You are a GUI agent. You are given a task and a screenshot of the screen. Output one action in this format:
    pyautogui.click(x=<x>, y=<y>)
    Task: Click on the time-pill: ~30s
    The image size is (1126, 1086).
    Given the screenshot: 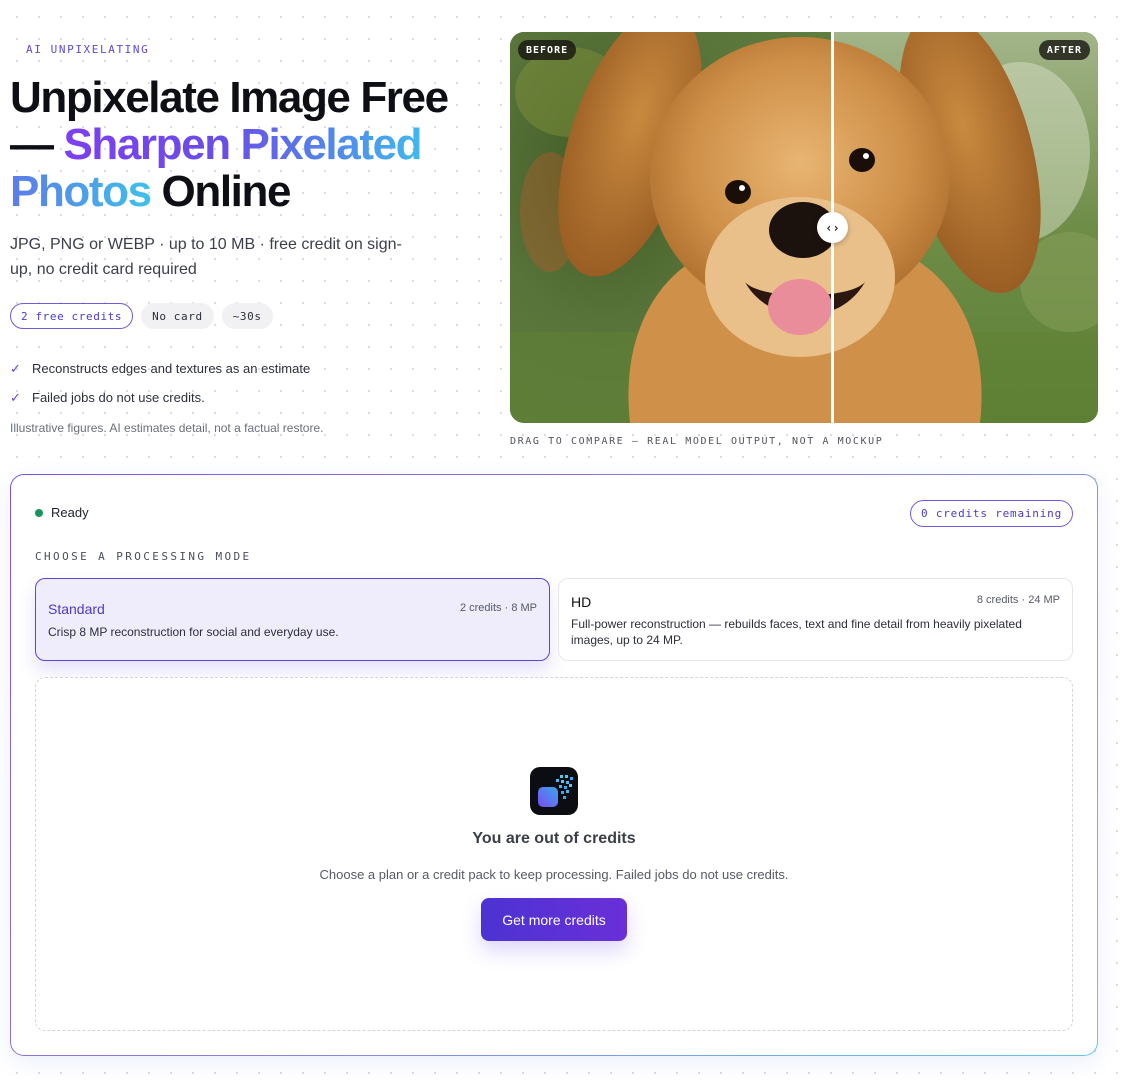 What is the action you would take?
    pyautogui.click(x=247, y=316)
    